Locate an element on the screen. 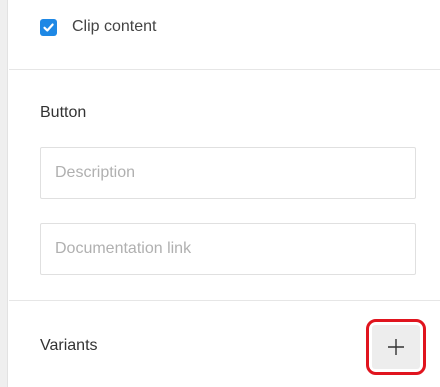 This screenshot has height=387, width=440. variants-section-title: Variants is located at coordinates (69, 345).